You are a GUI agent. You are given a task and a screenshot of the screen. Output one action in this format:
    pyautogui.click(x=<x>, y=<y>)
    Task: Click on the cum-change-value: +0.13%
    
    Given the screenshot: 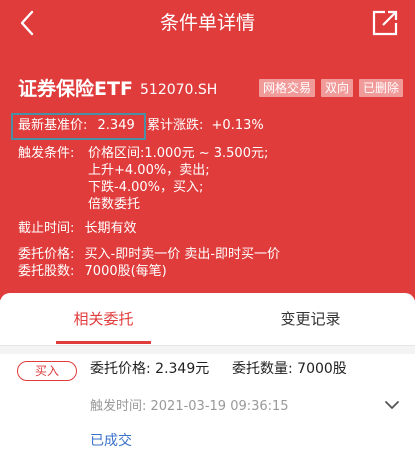 What is the action you would take?
    pyautogui.click(x=237, y=125)
    